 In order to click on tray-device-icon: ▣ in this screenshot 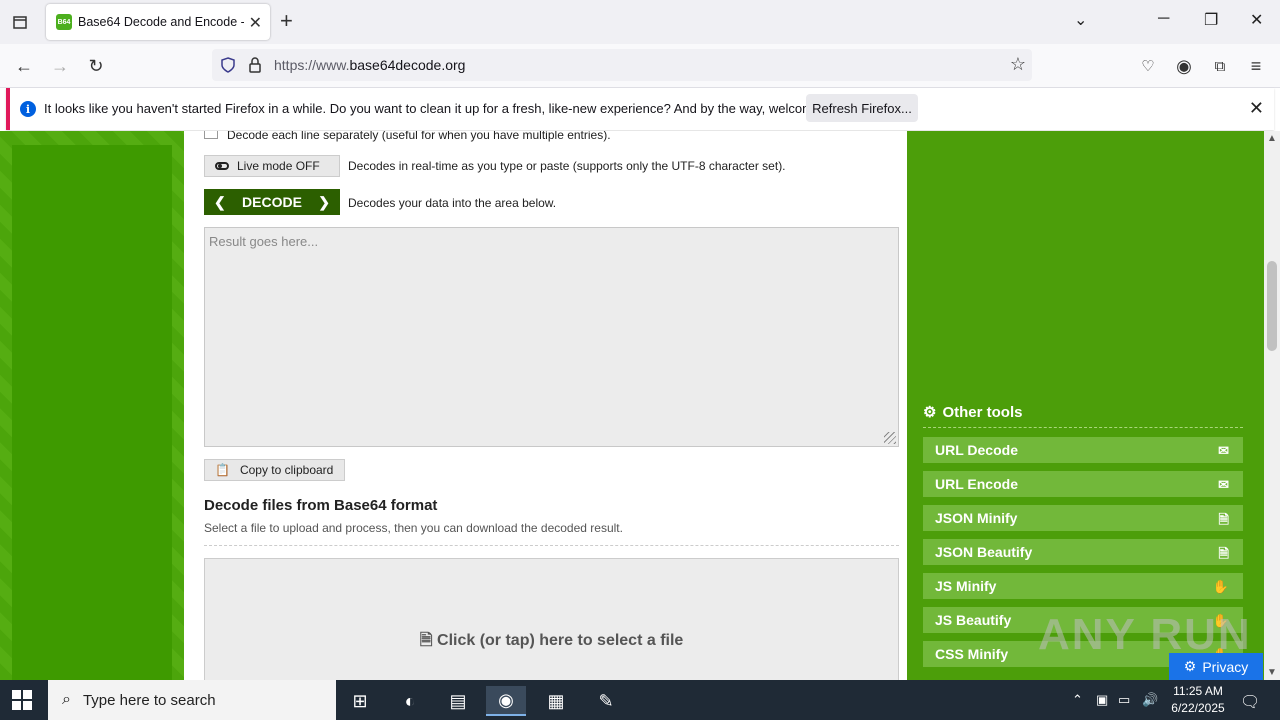, I will do `click(1102, 700)`.